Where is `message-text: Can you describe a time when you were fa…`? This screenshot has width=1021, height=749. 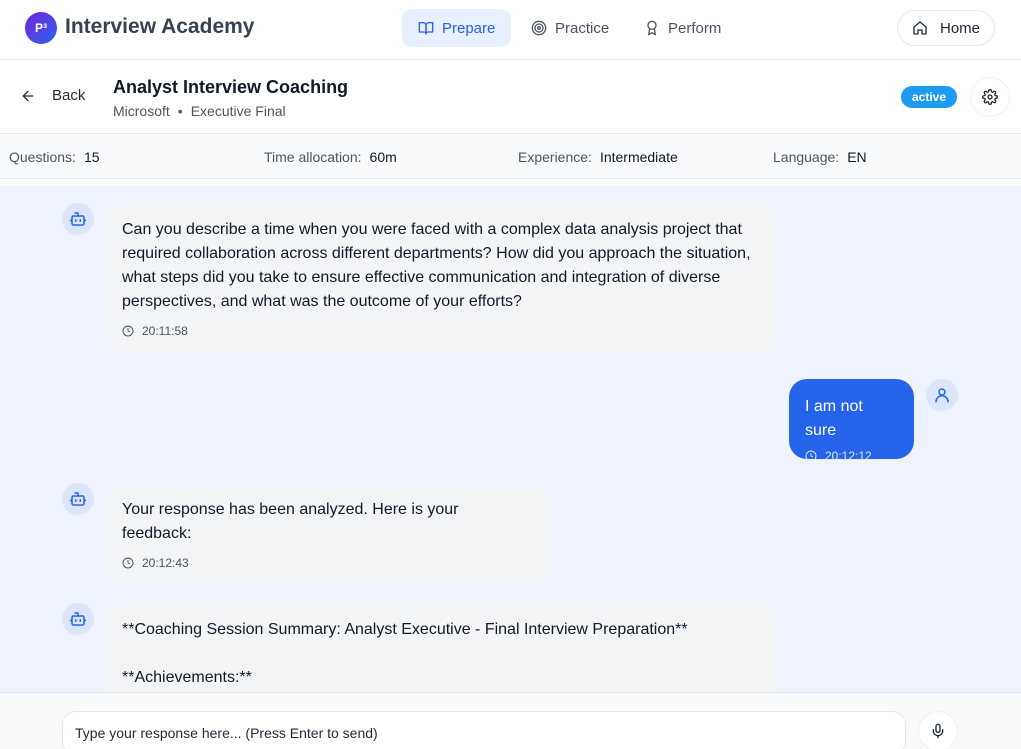
message-text: Can you describe a time when you were fa… is located at coordinates (436, 265).